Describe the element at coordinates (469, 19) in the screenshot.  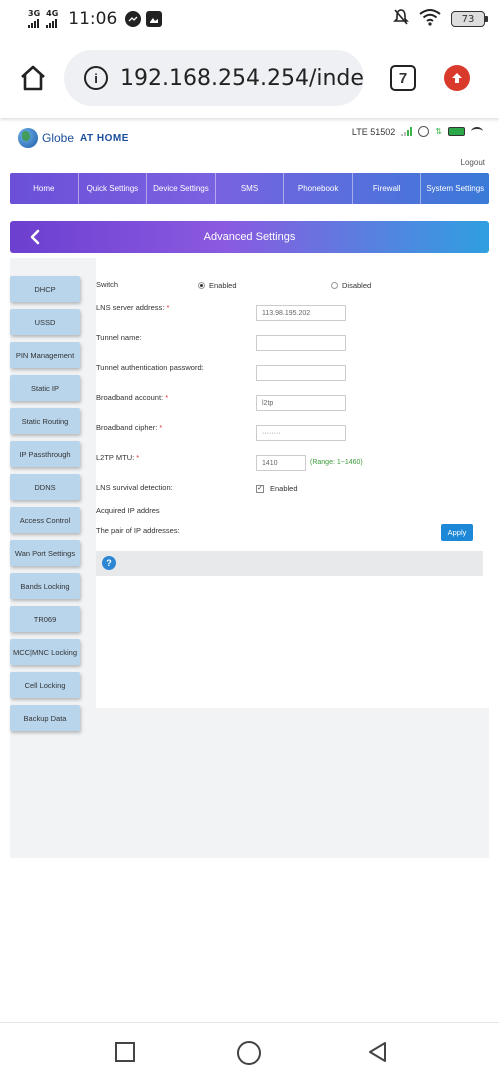
I see `battery-icon: 73` at that location.